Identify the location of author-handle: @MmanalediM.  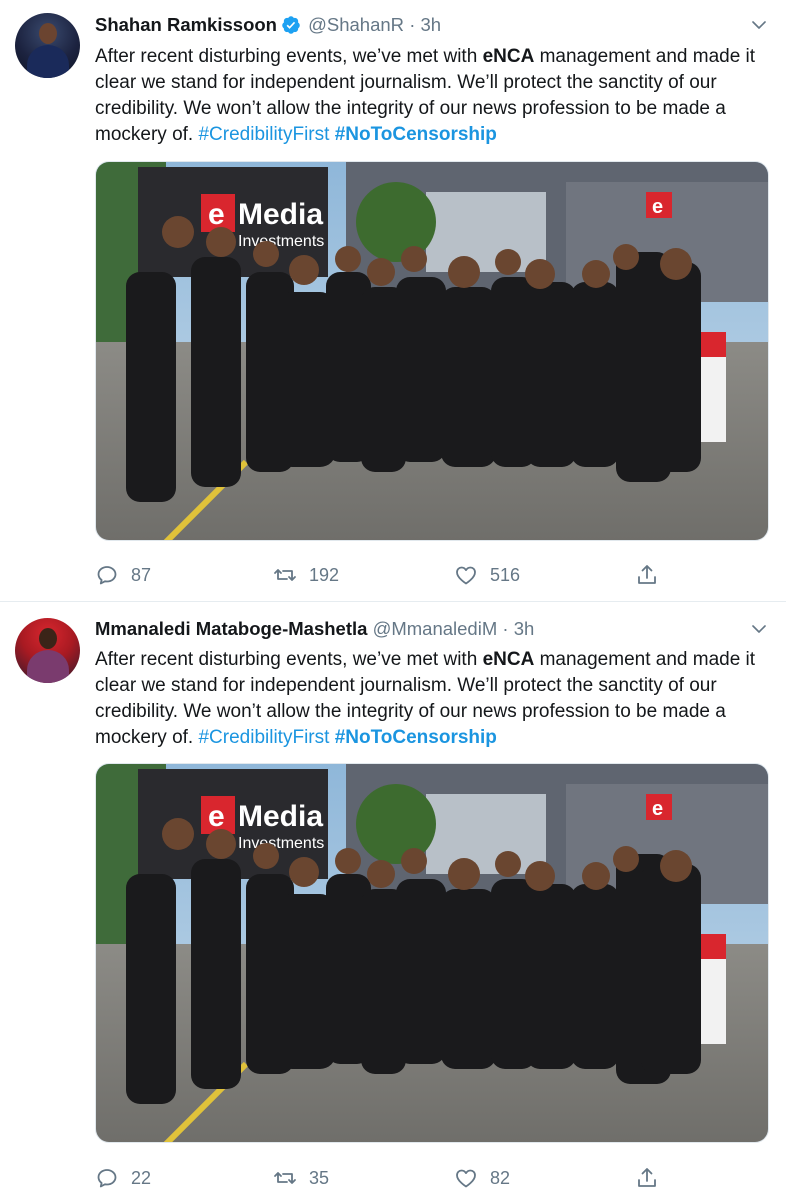
(435, 628).